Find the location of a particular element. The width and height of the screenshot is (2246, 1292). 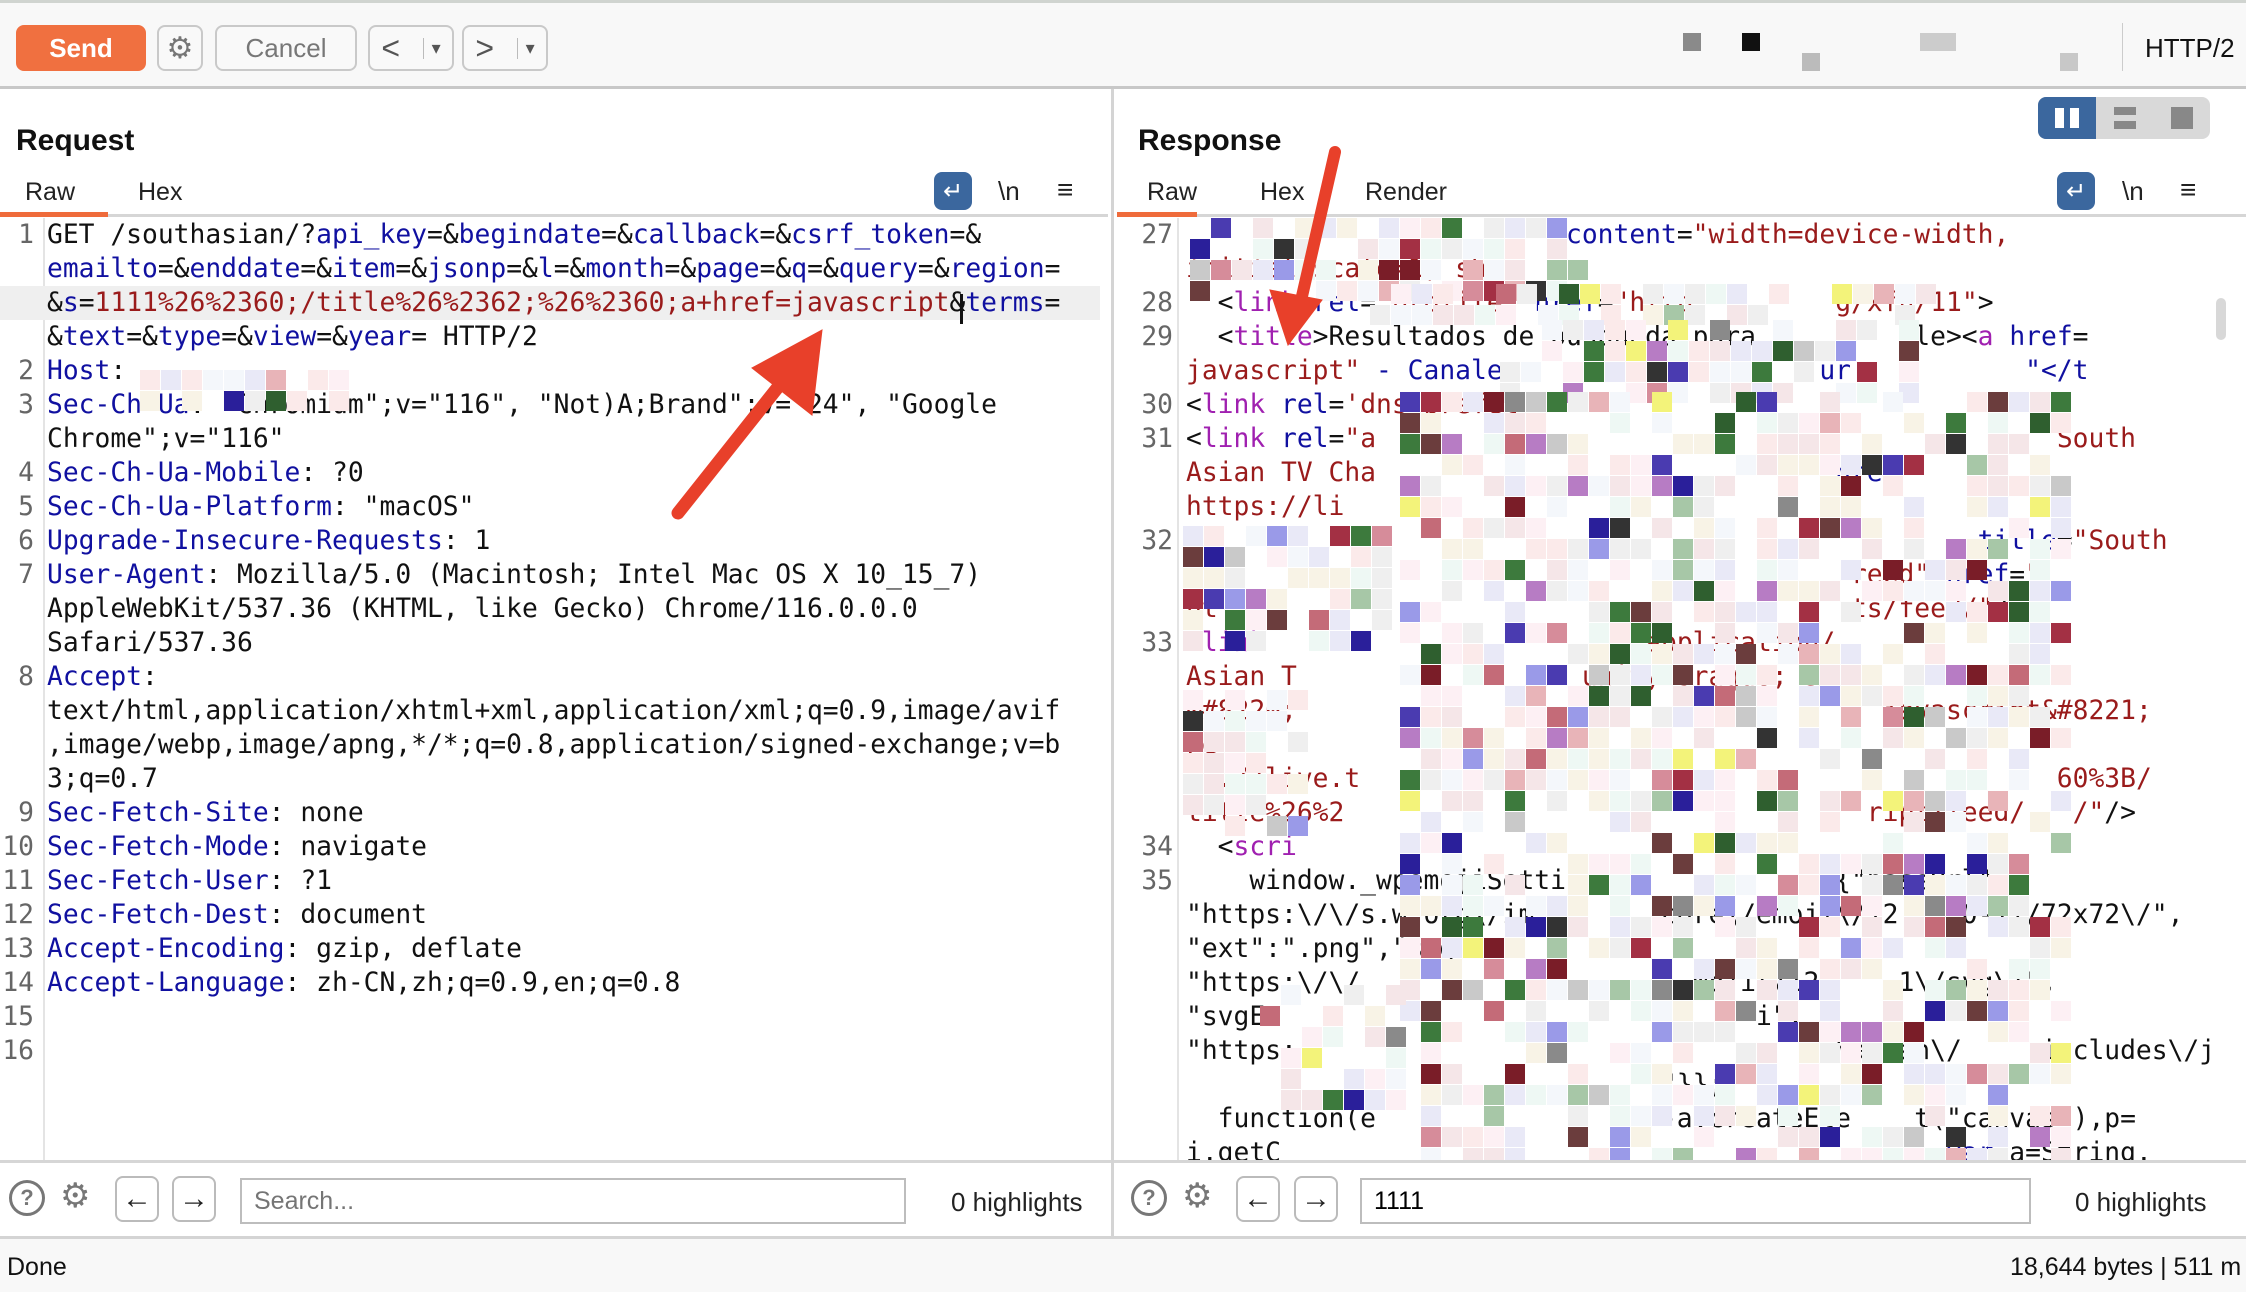

back-history-button: < ▾ is located at coordinates (411, 48).